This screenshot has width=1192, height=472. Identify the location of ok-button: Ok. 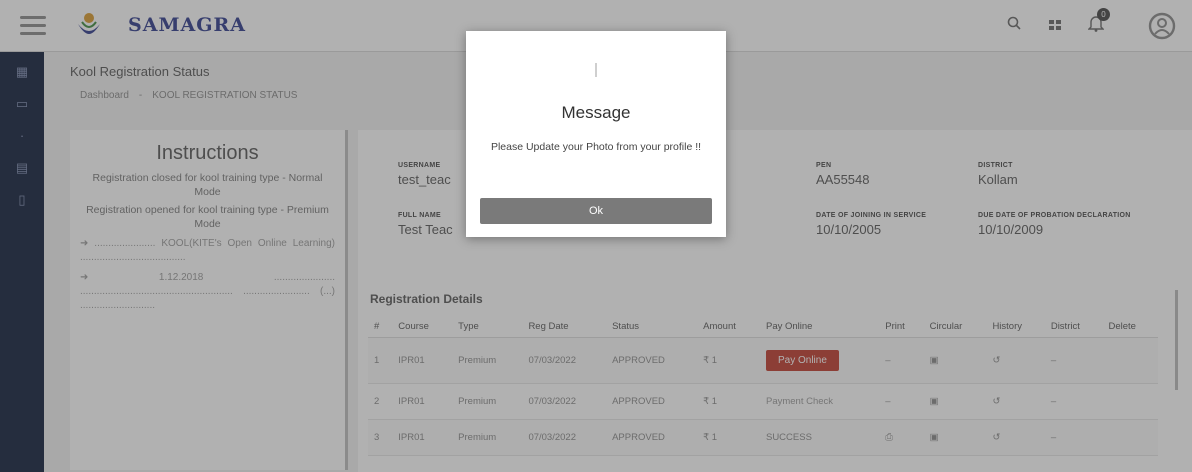
(596, 211).